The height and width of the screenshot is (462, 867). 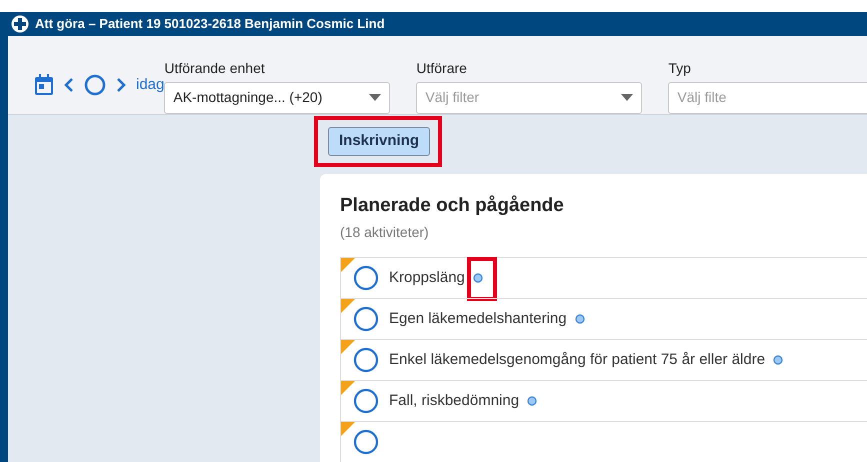 I want to click on filter-label: Utförare, so click(x=442, y=68).